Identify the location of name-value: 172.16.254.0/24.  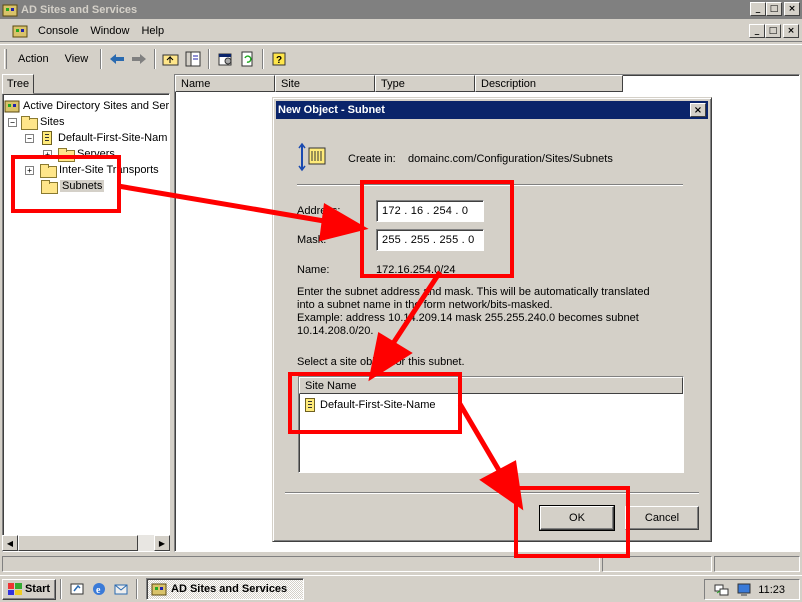
(416, 270).